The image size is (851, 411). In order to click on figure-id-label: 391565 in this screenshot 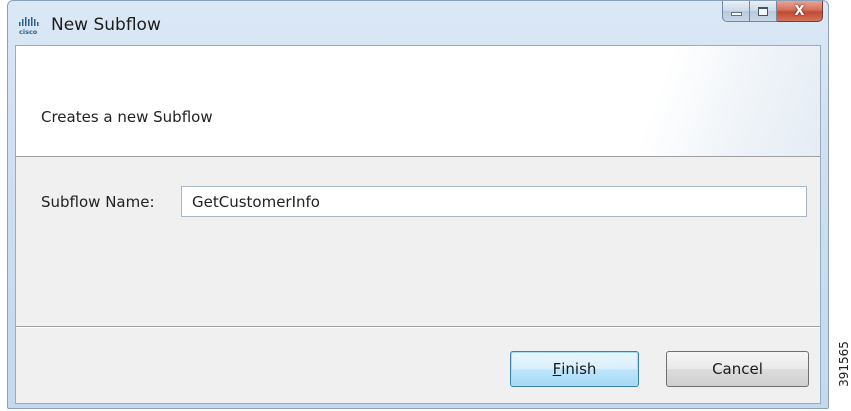, I will do `click(844, 364)`.